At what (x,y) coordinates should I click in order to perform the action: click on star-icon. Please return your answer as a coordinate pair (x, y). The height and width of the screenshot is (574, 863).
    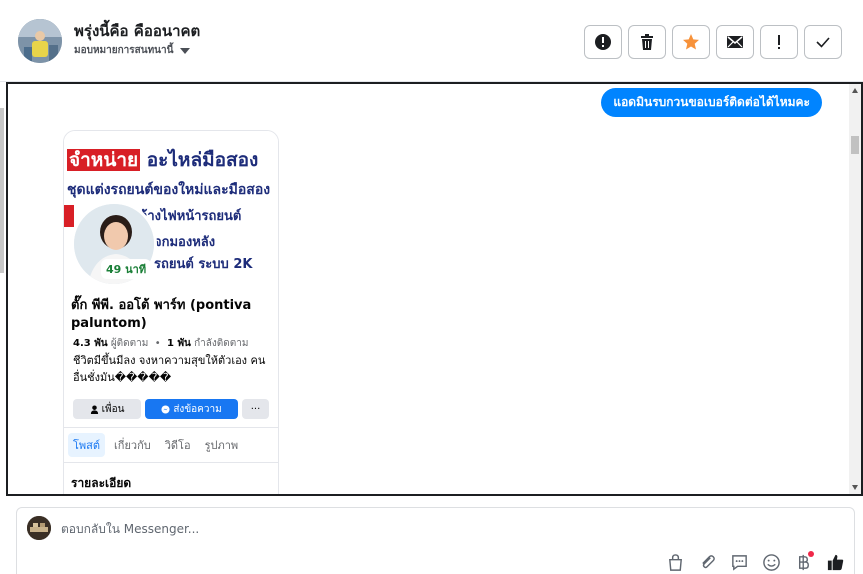
    Looking at the image, I should click on (691, 42).